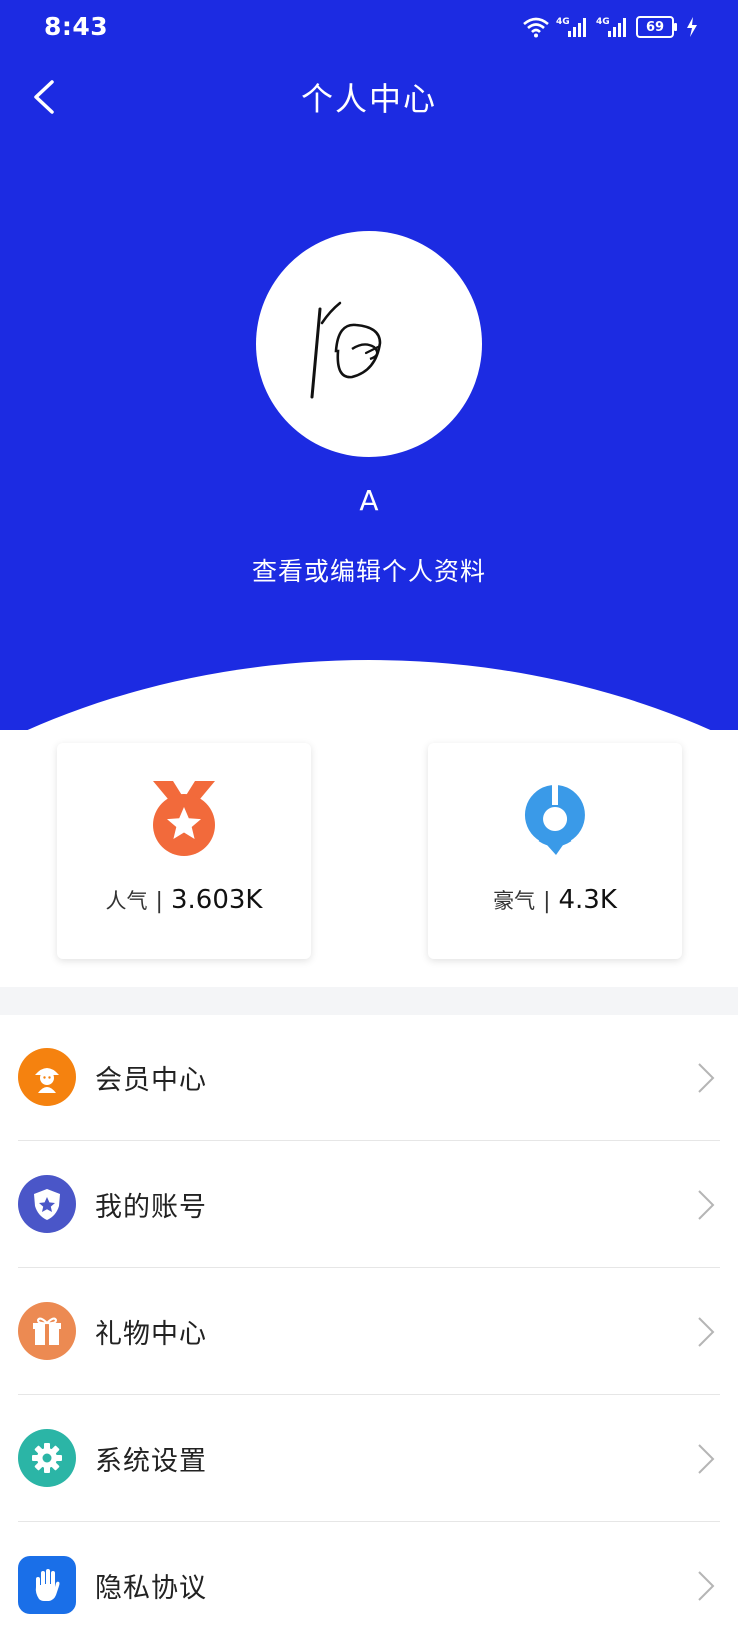  I want to click on wifi-icon, so click(536, 27).